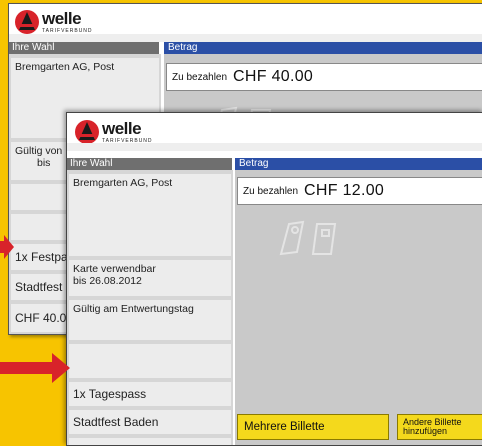 This screenshot has height=446, width=482. I want to click on multiple-tickets-button: Mehrere Billette, so click(313, 427).